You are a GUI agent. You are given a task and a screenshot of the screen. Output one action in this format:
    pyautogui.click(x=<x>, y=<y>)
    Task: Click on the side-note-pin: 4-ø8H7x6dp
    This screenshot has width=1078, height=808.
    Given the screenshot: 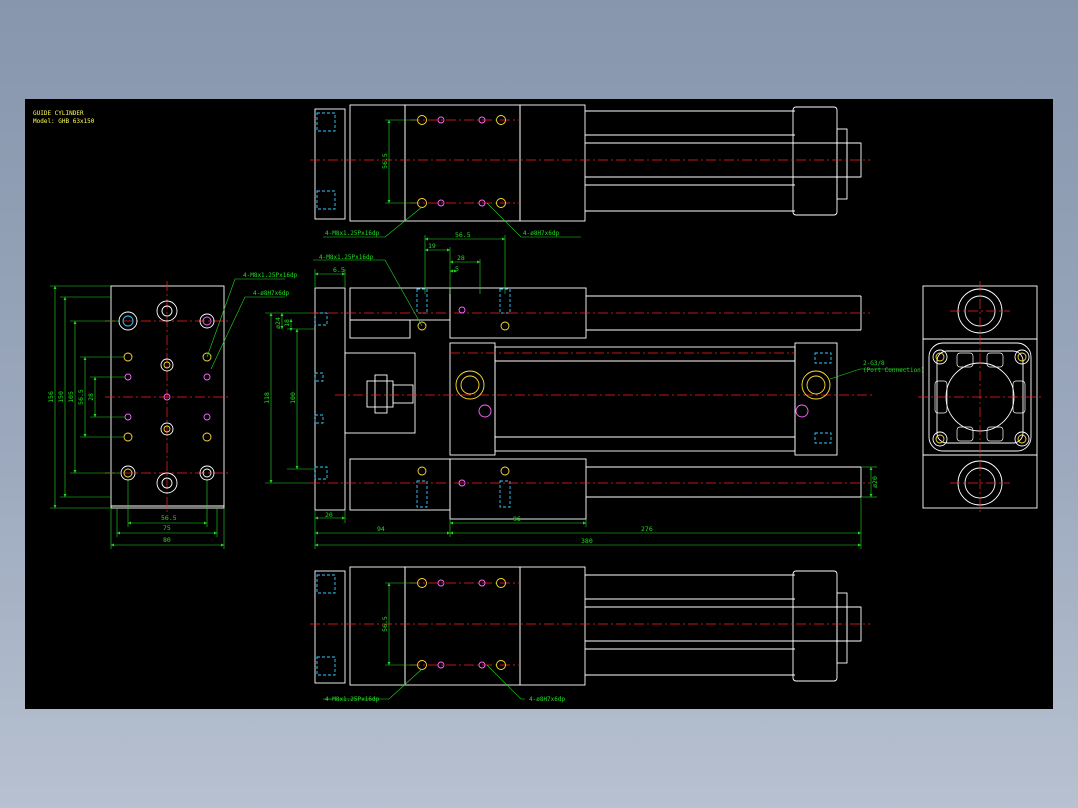 What is the action you would take?
    pyautogui.click(x=271, y=293)
    